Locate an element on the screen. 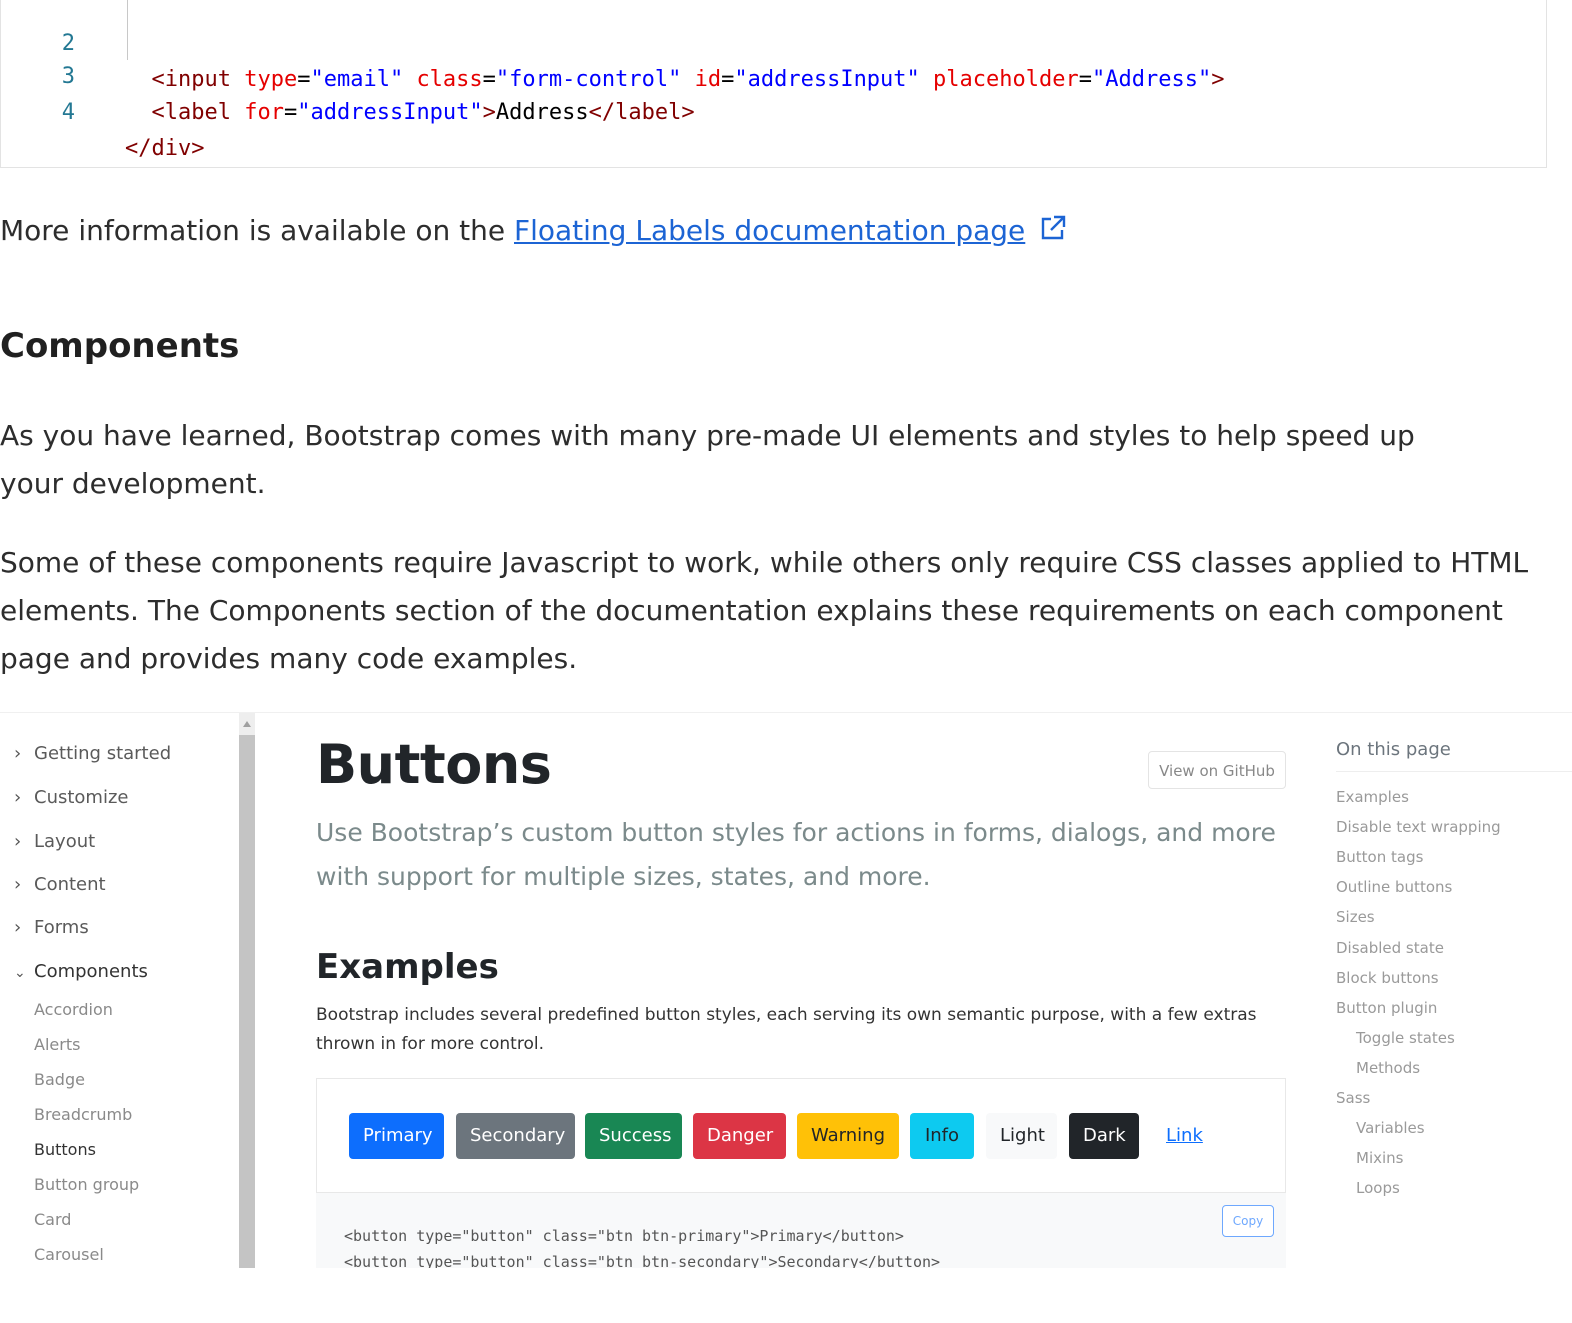  nav-sub-card: Card is located at coordinates (52, 1220).